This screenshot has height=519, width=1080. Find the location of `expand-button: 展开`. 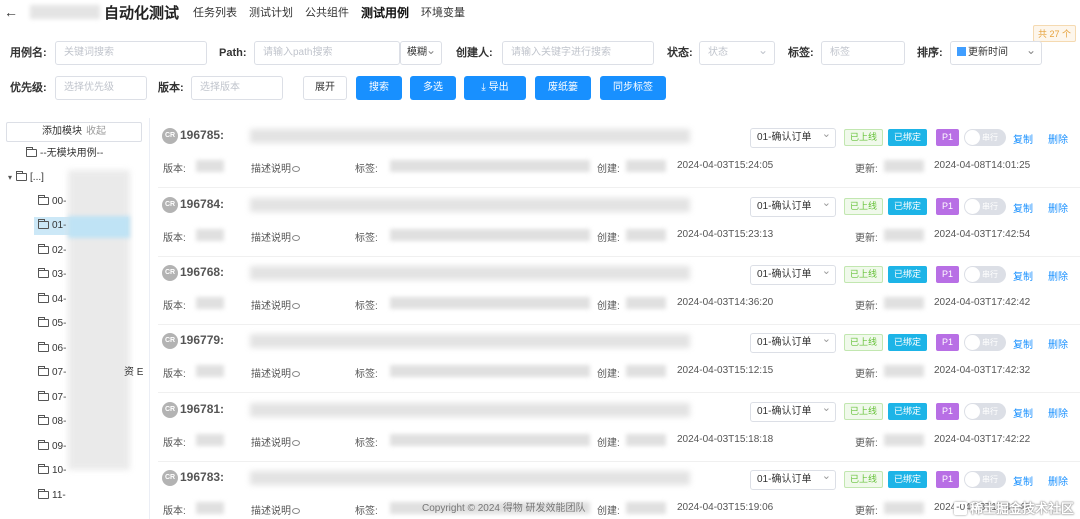

expand-button: 展开 is located at coordinates (325, 88).